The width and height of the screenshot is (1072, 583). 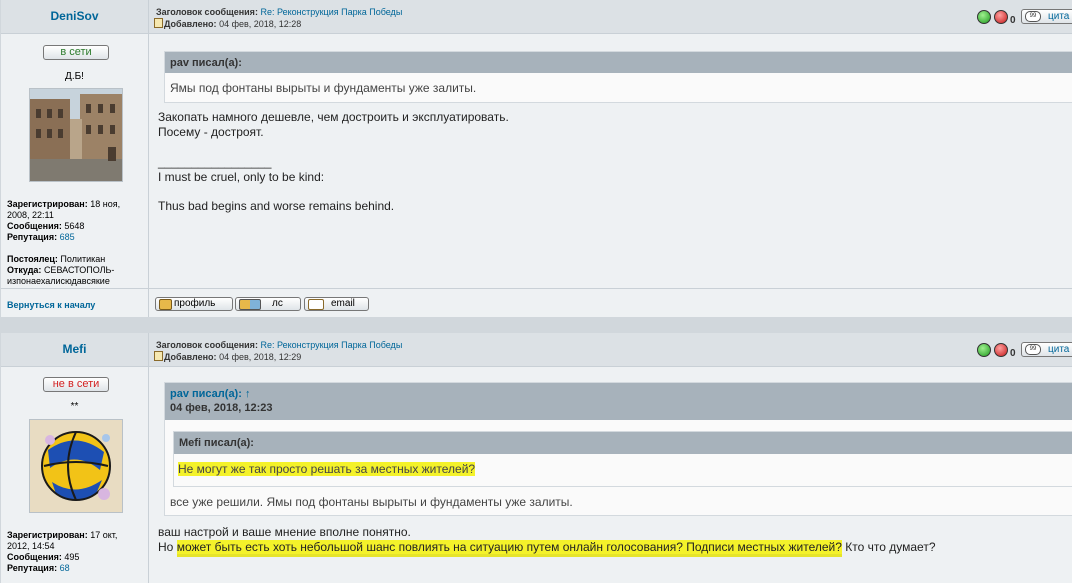 What do you see at coordinates (31, 546) in the screenshot?
I see `registered-time: 2012, 14:54` at bounding box center [31, 546].